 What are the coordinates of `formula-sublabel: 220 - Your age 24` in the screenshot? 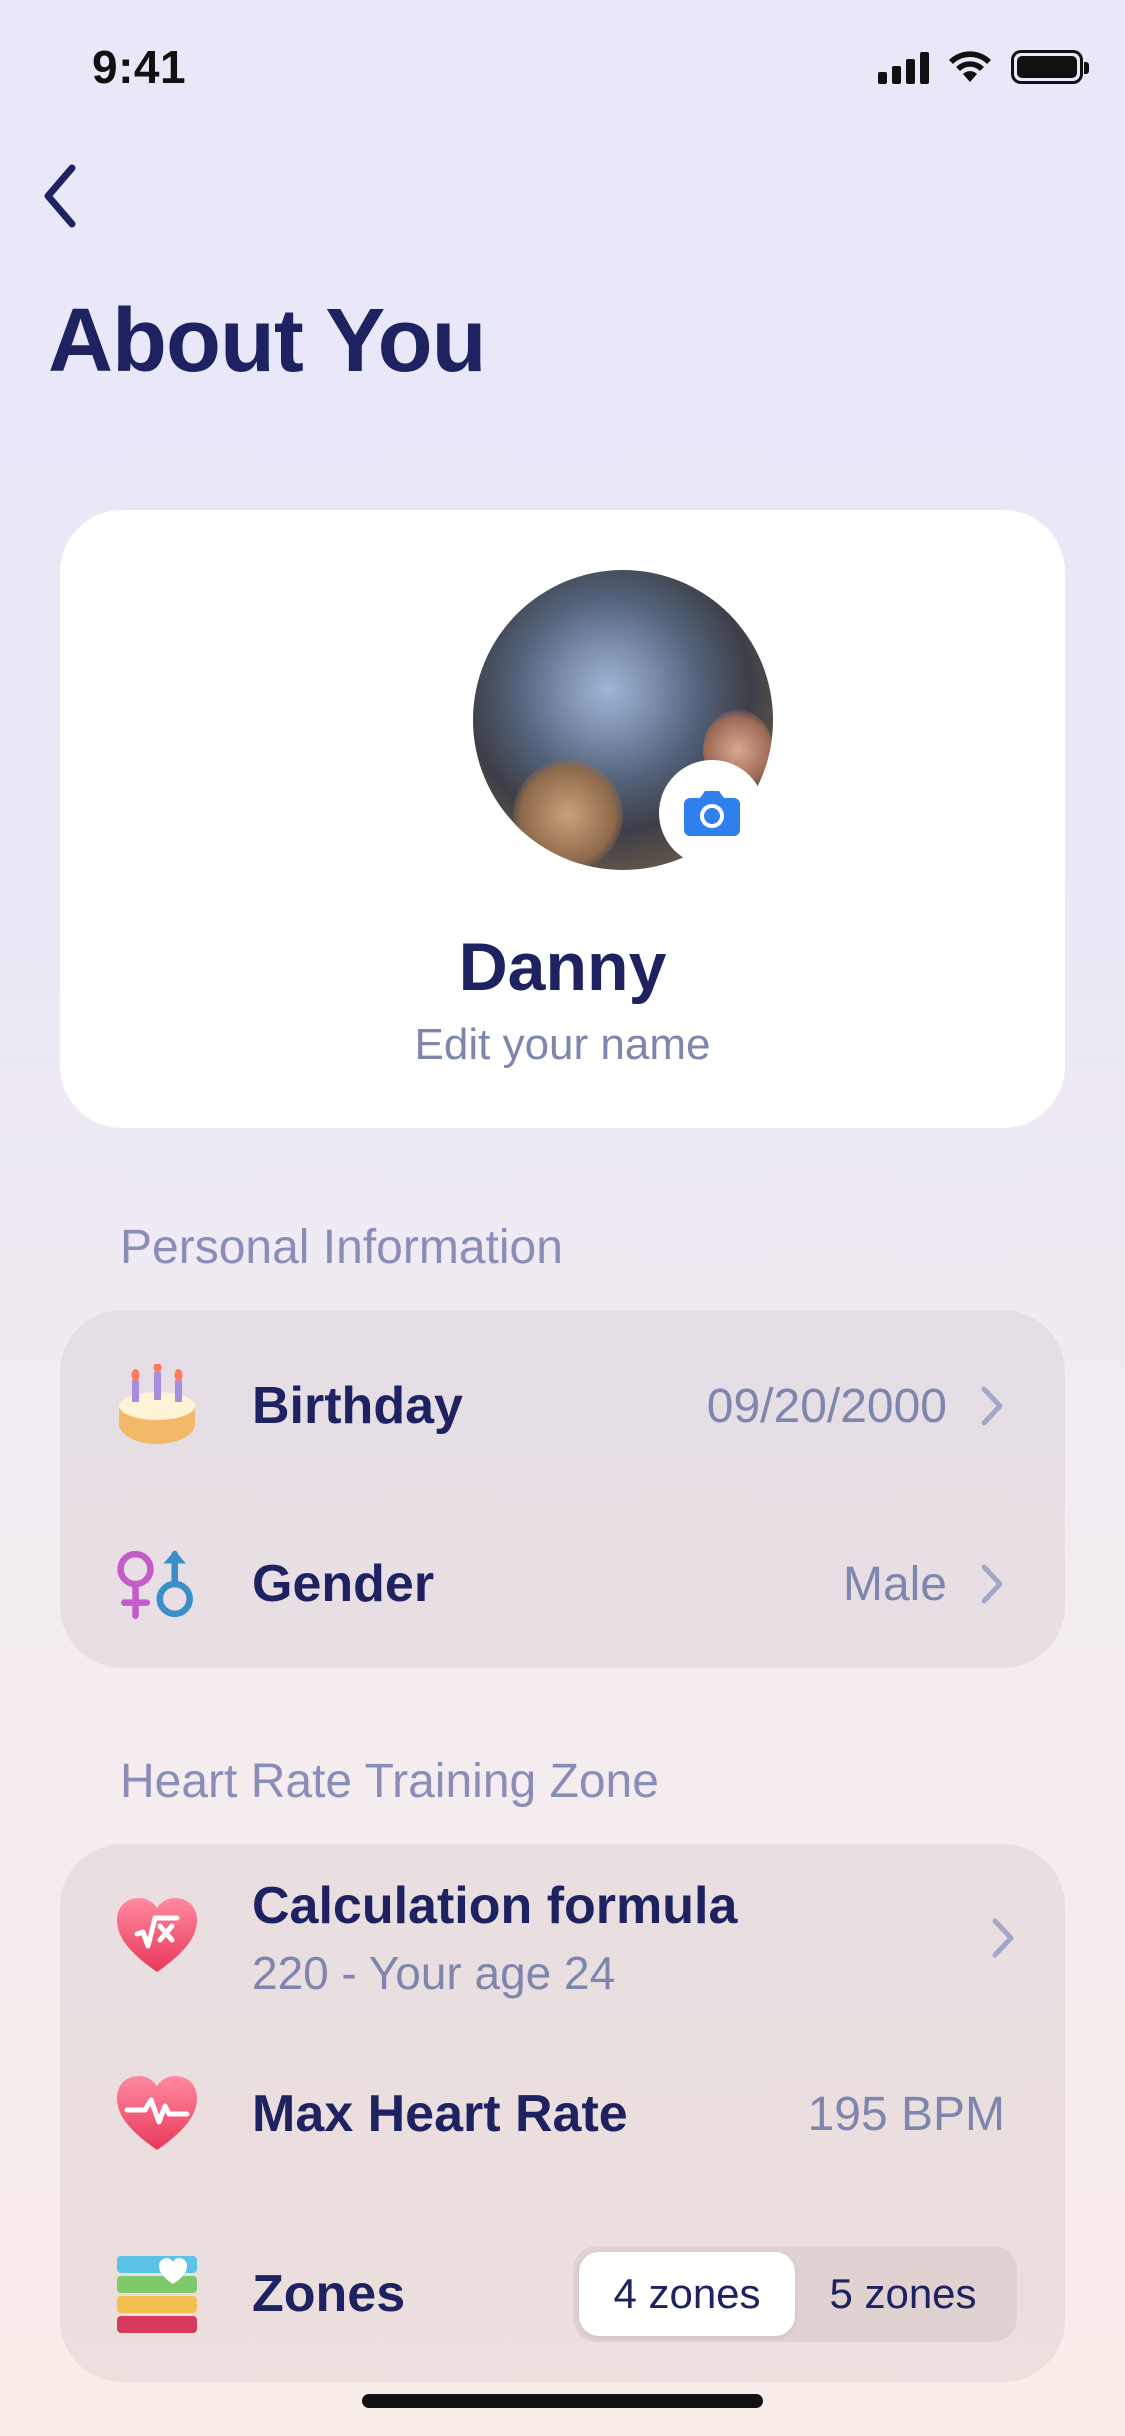 It's located at (434, 1973).